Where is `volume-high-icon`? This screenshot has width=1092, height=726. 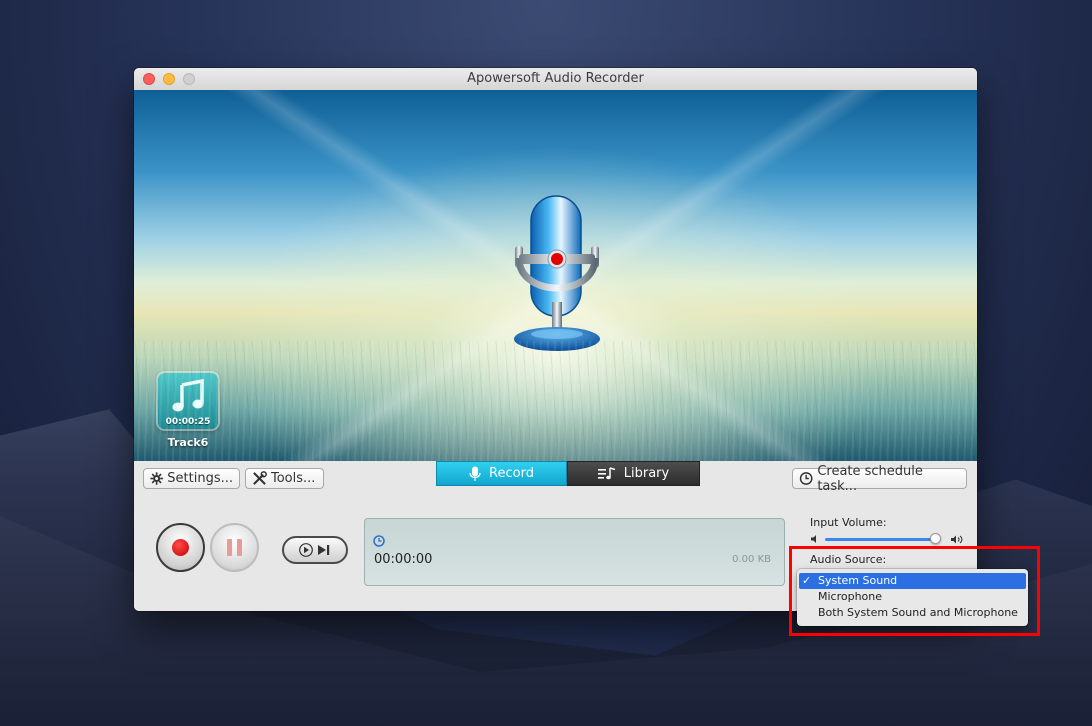 volume-high-icon is located at coordinates (957, 539).